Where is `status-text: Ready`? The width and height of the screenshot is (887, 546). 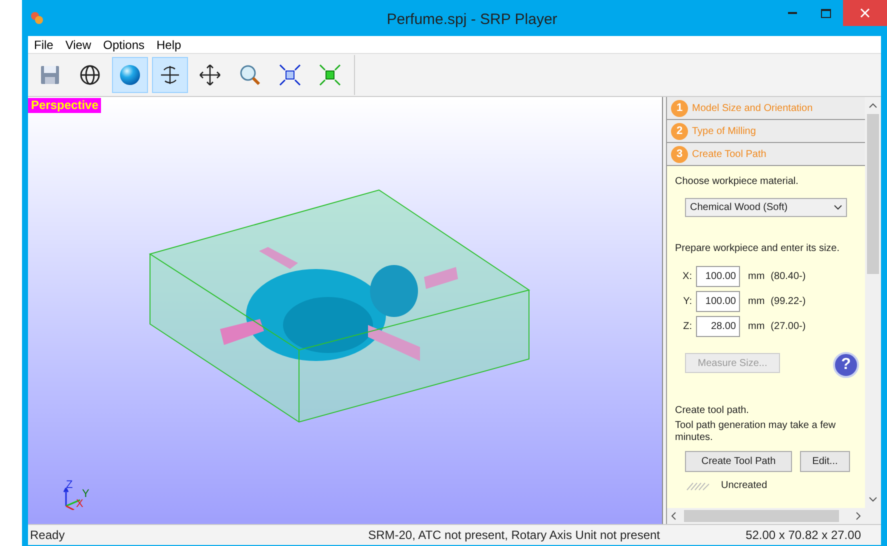
status-text: Ready is located at coordinates (47, 535).